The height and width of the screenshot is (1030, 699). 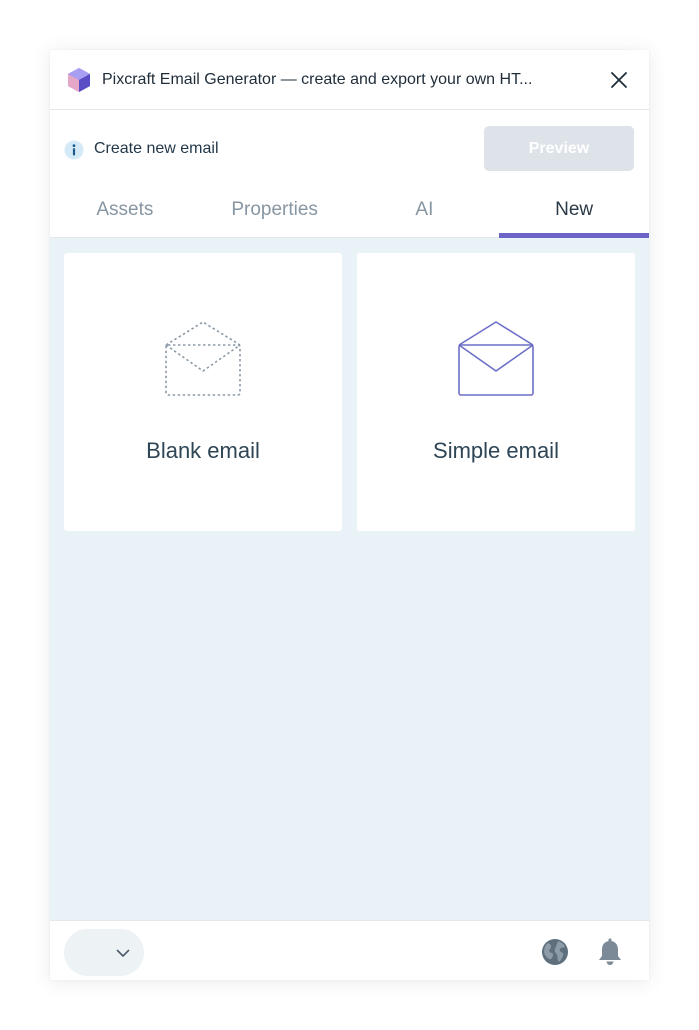 What do you see at coordinates (123, 953) in the screenshot?
I see `chevron-down-icon` at bounding box center [123, 953].